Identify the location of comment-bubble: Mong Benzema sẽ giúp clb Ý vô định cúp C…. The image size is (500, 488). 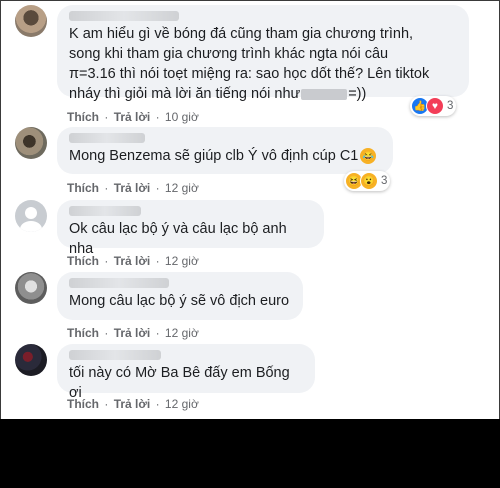
(225, 150).